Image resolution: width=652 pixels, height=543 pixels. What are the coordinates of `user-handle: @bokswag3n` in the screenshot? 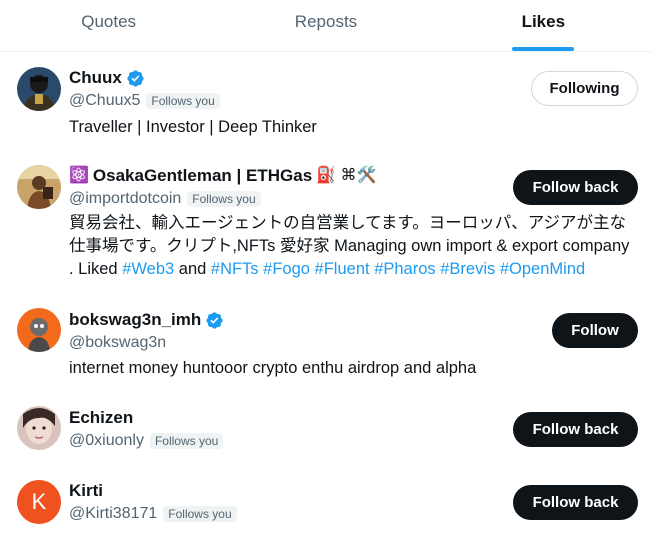 It's located at (117, 343).